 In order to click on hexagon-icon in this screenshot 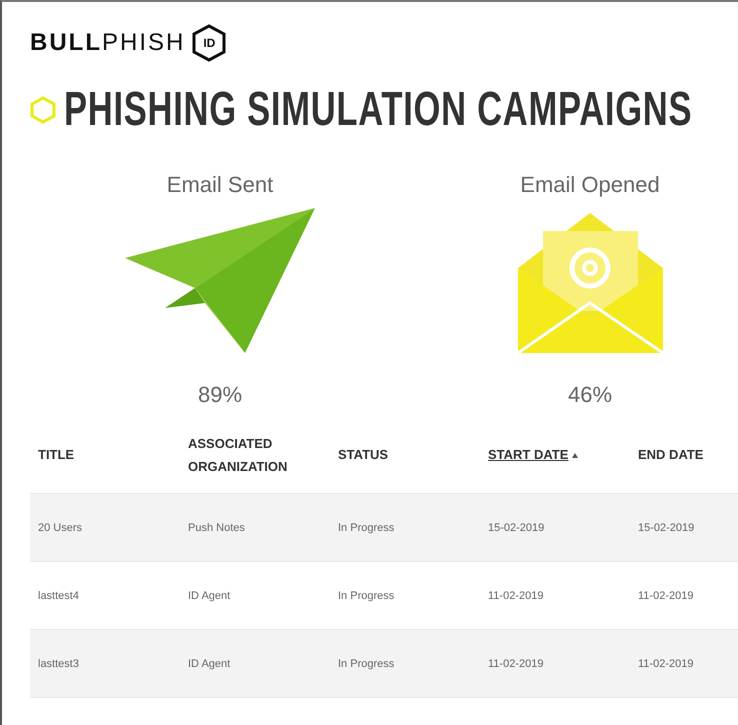, I will do `click(43, 110)`.